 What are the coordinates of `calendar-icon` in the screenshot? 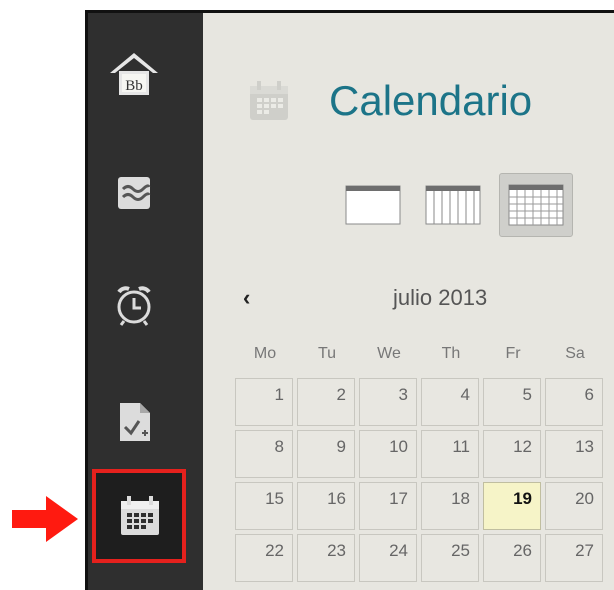 It's located at (140, 515).